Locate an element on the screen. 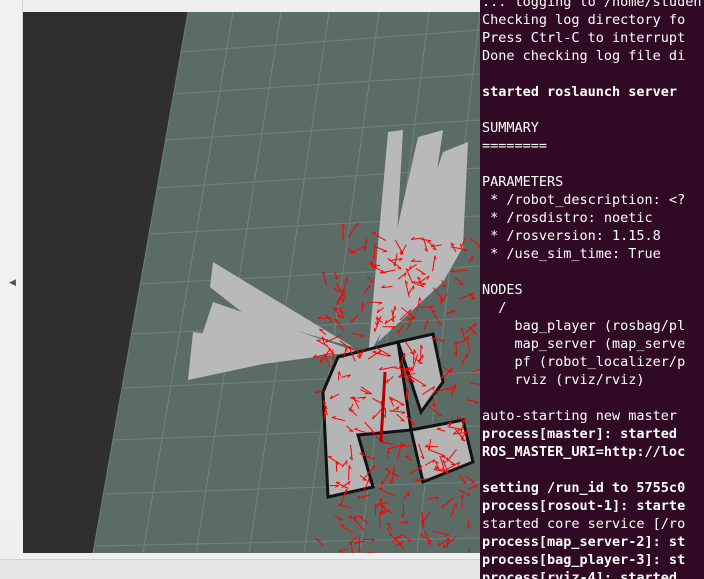  terminal-line: / is located at coordinates (494, 308).